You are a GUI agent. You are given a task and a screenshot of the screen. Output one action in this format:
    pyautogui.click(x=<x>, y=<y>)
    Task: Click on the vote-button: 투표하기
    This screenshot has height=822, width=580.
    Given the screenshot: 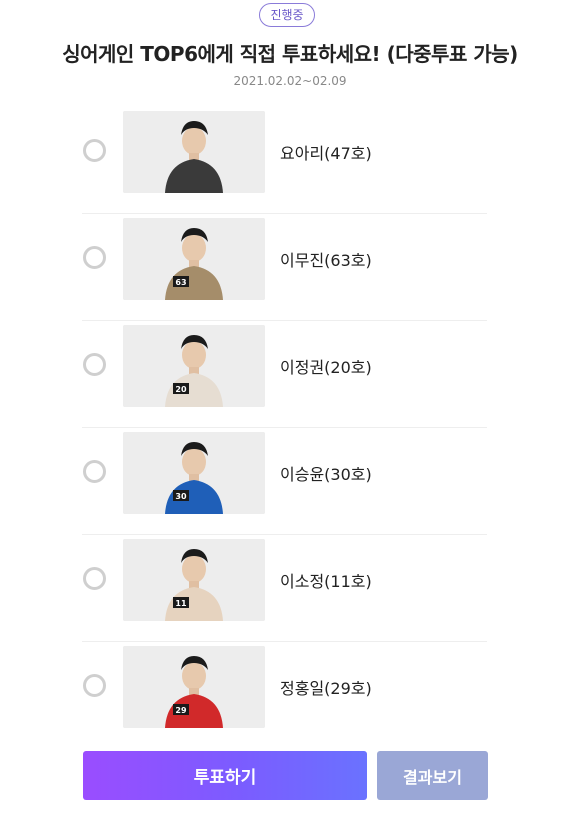 What is the action you would take?
    pyautogui.click(x=225, y=775)
    